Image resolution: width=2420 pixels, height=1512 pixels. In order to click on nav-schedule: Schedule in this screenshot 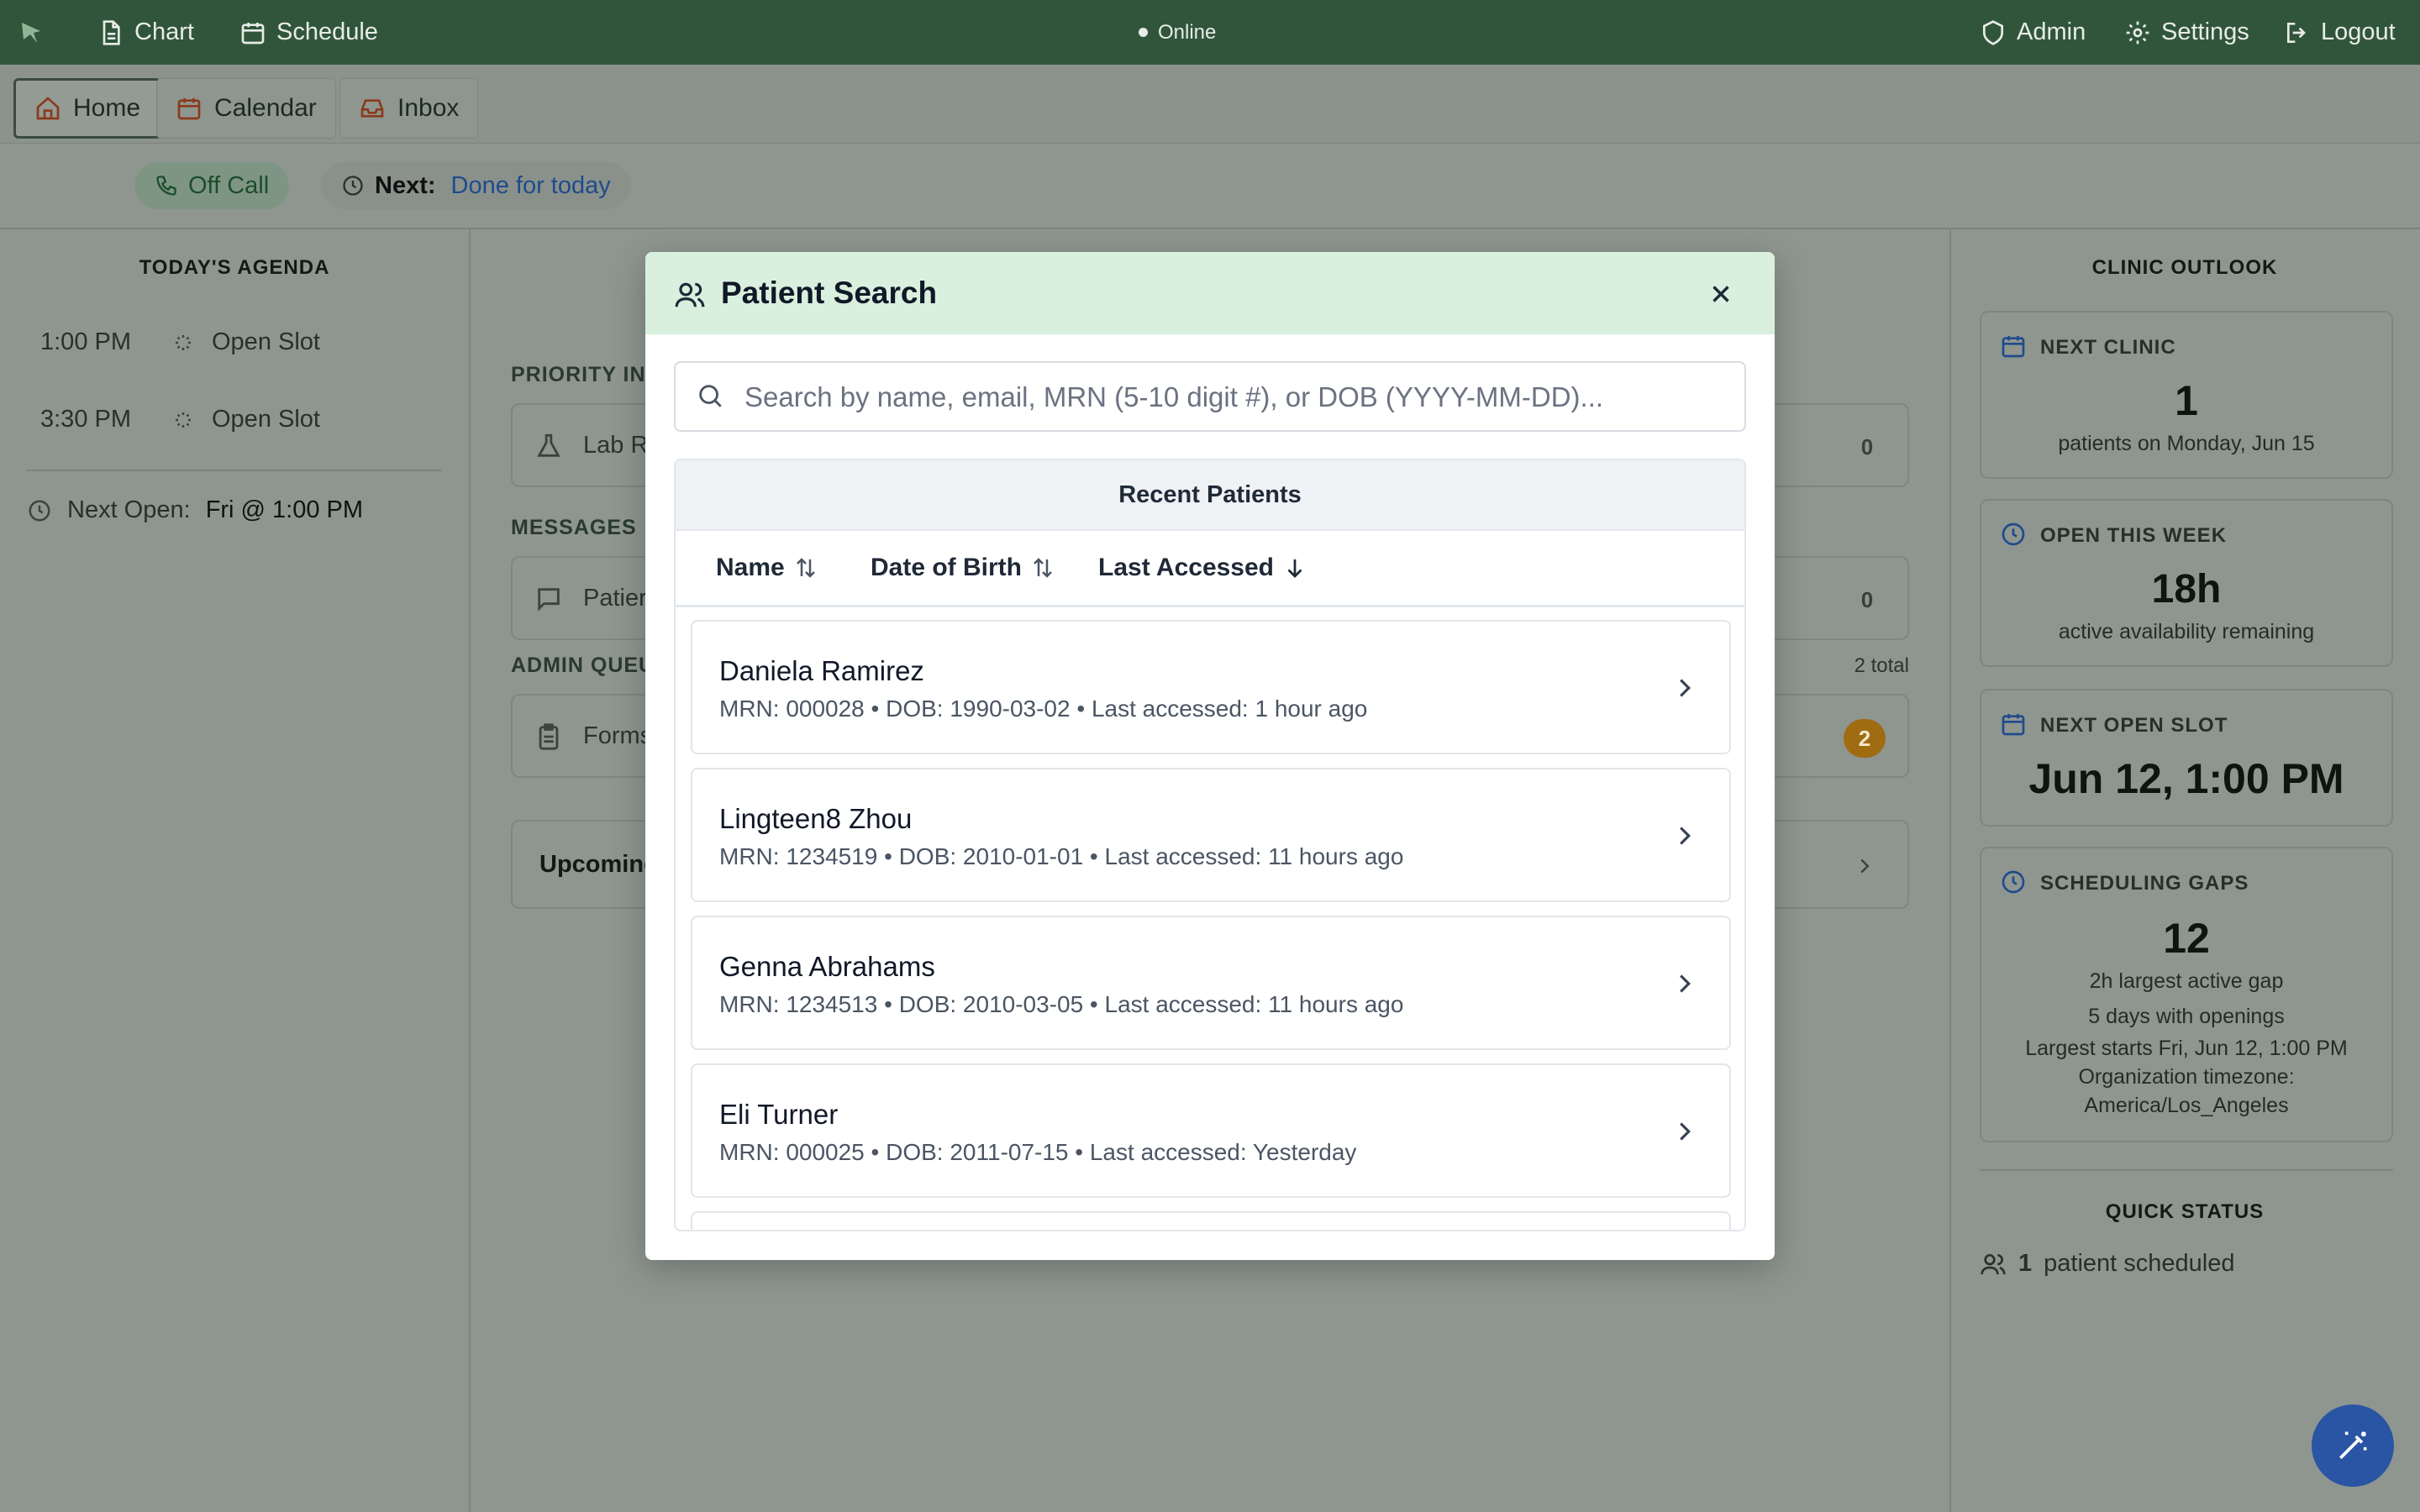, I will do `click(308, 32)`.